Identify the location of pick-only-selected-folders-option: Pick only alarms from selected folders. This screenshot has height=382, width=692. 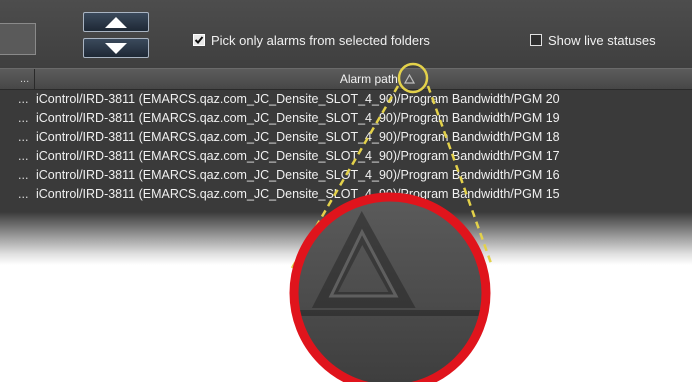
(311, 40).